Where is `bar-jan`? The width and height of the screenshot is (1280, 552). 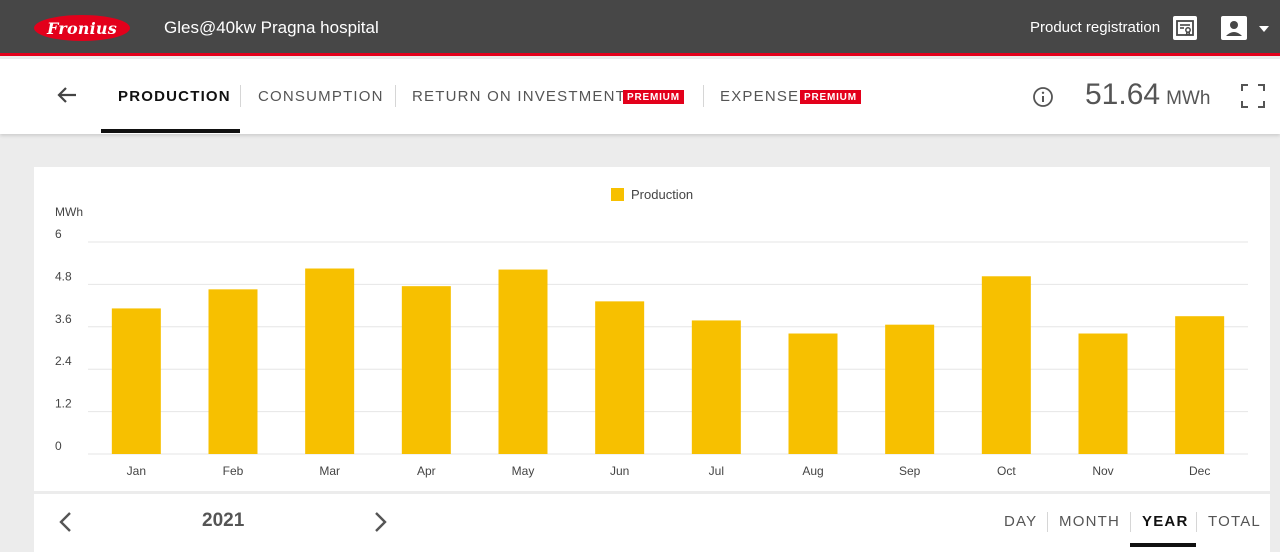 bar-jan is located at coordinates (136, 381).